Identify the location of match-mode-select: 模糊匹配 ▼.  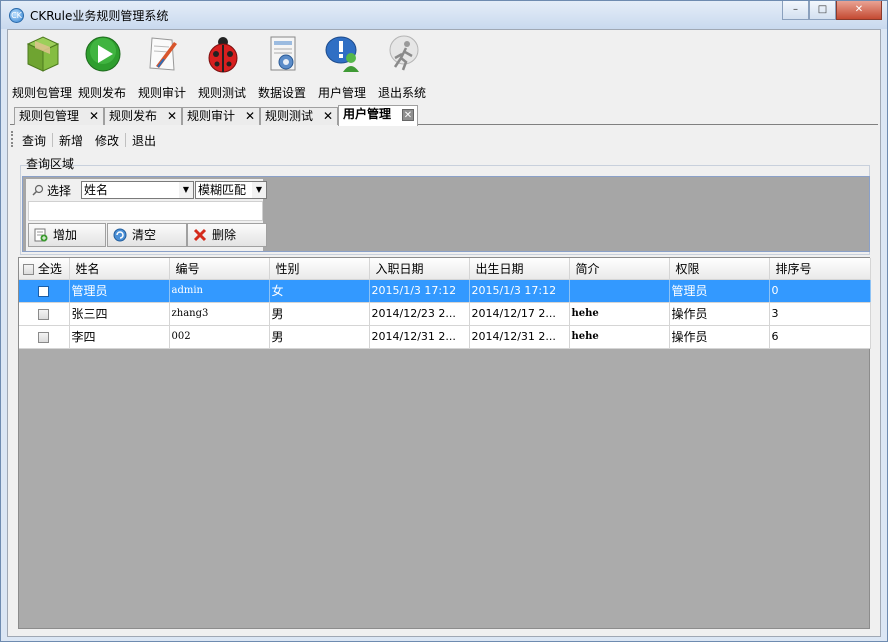
(231, 190).